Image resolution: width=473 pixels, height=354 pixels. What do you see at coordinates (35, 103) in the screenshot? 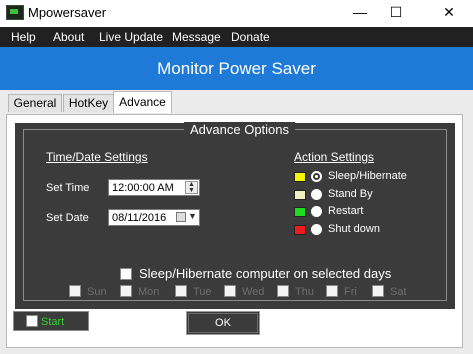
I see `tab-general: General` at bounding box center [35, 103].